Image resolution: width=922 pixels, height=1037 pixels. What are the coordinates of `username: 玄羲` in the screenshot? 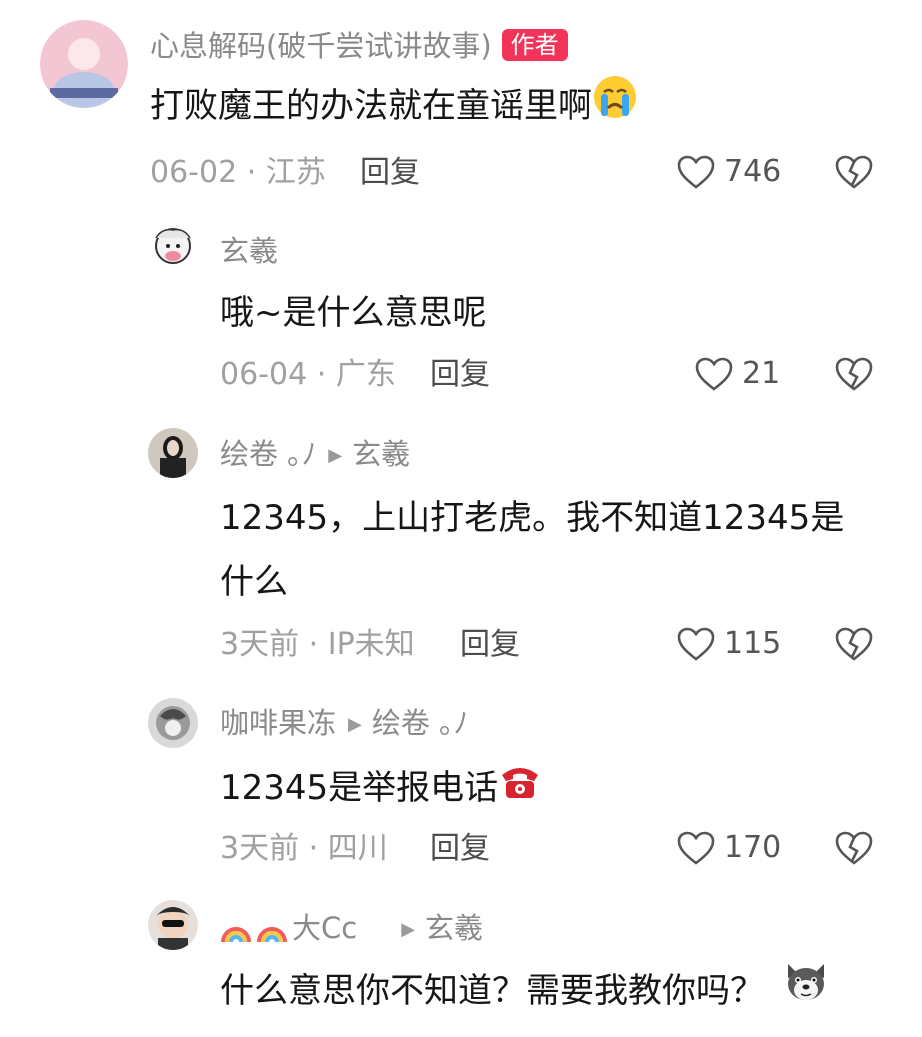 It's located at (249, 251).